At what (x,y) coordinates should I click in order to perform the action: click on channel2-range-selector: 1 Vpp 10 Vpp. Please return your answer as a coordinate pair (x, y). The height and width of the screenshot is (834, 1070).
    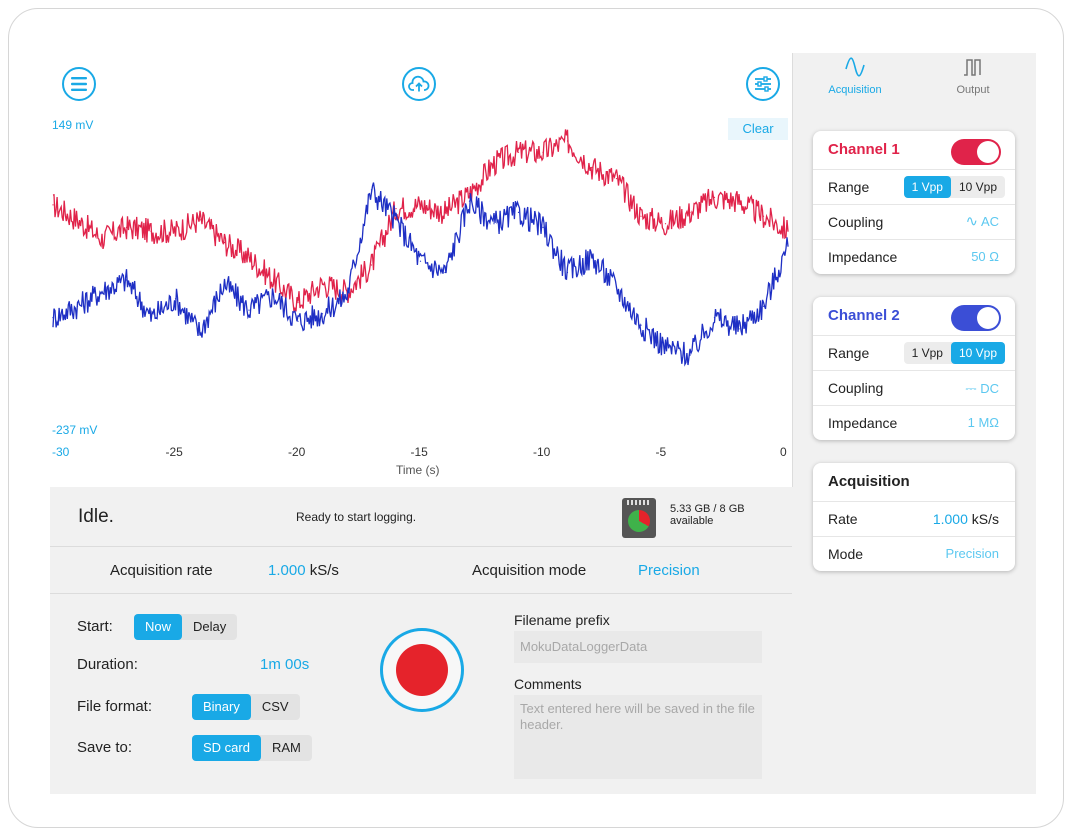
    Looking at the image, I should click on (954, 353).